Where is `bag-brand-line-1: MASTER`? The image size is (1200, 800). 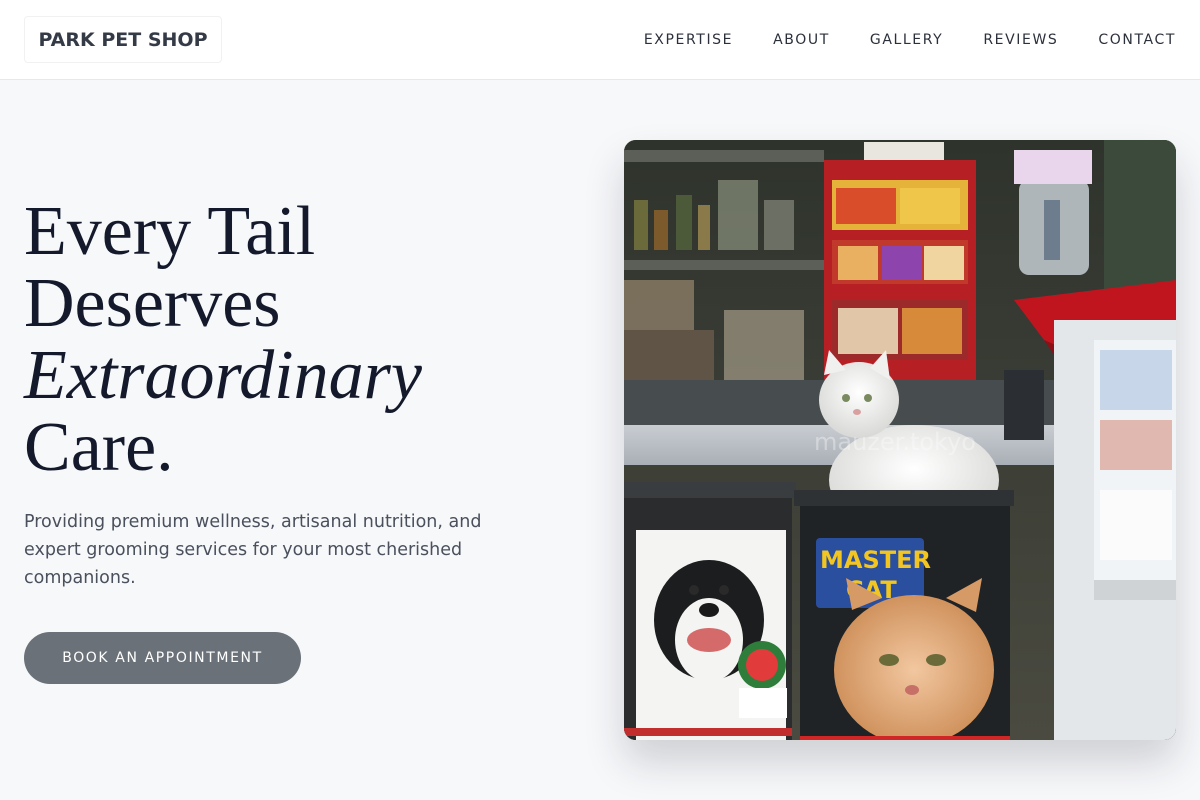
bag-brand-line-1: MASTER is located at coordinates (875, 560).